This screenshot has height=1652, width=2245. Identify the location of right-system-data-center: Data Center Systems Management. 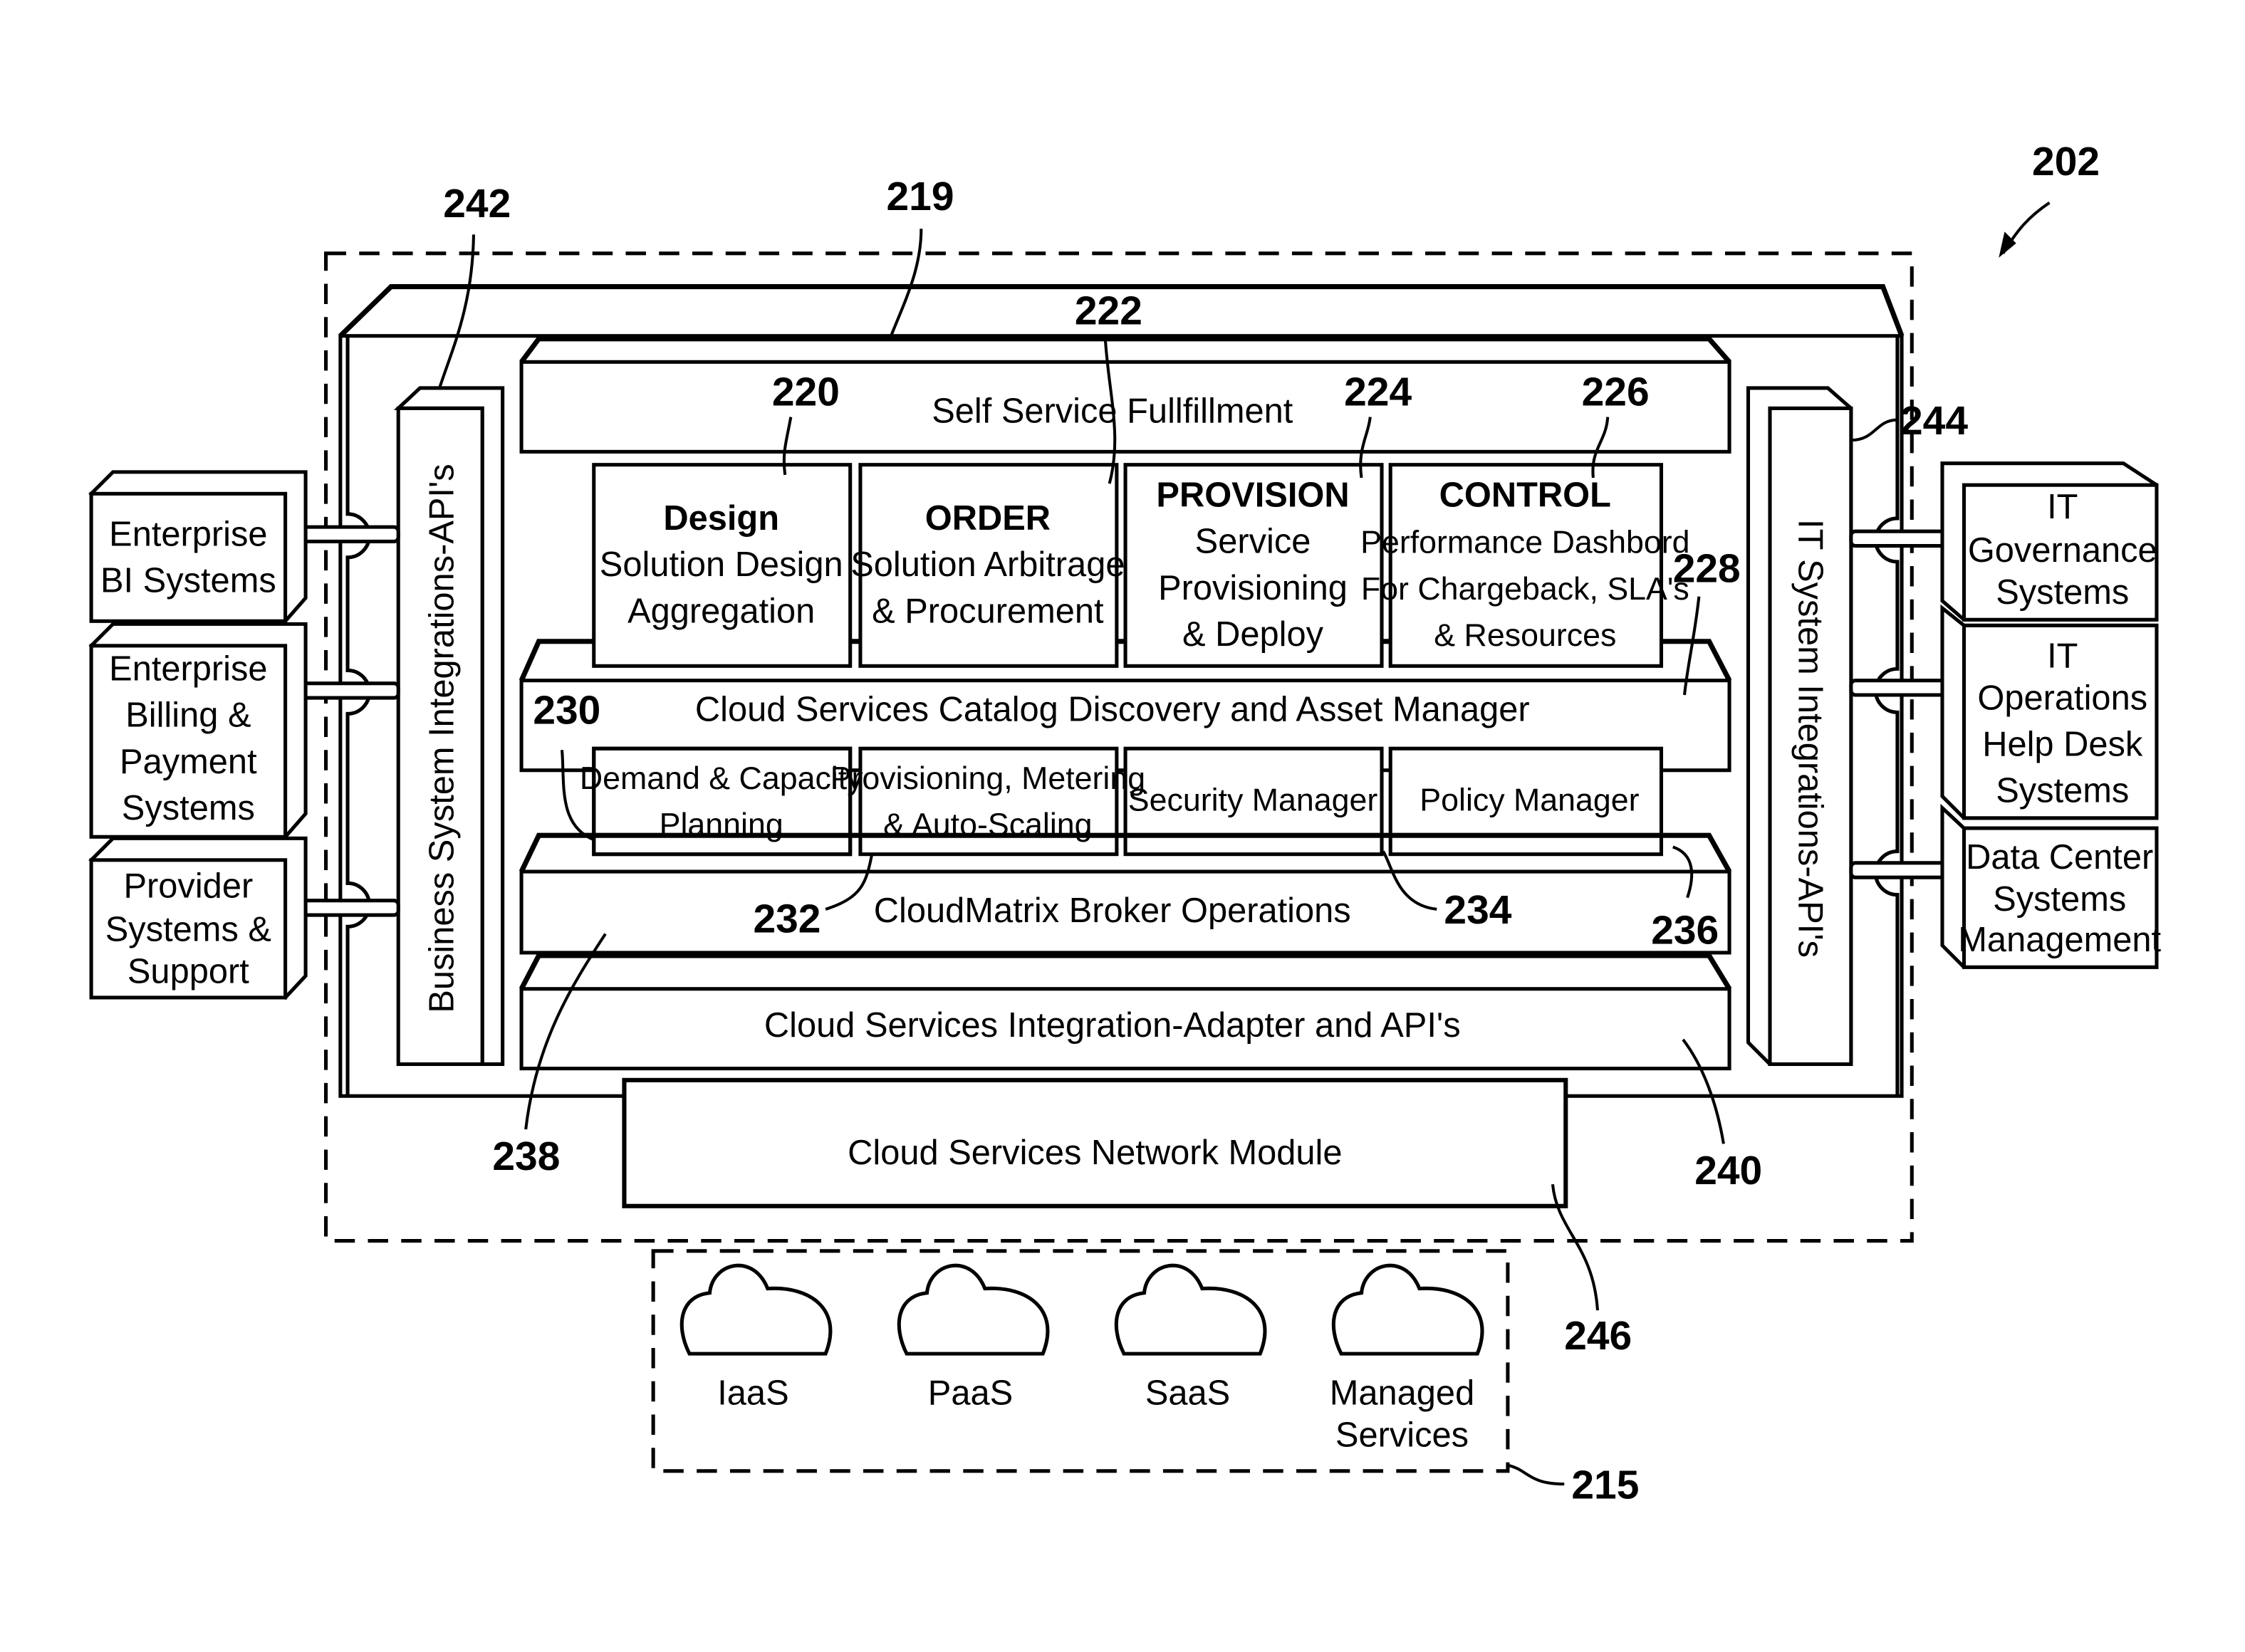
(2051, 886).